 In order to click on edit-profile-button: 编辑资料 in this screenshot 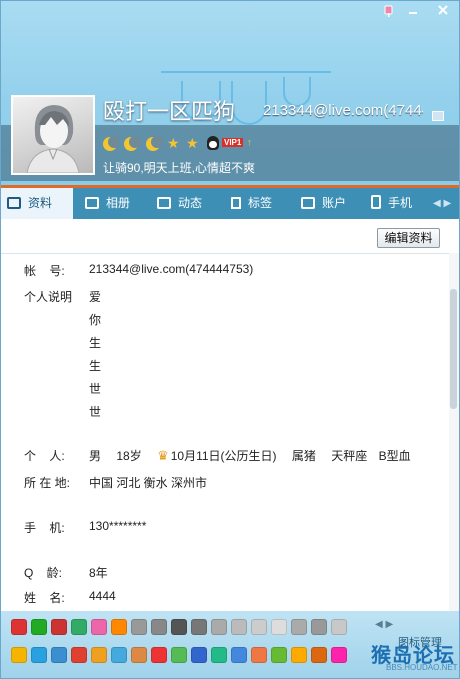, I will do `click(408, 238)`.